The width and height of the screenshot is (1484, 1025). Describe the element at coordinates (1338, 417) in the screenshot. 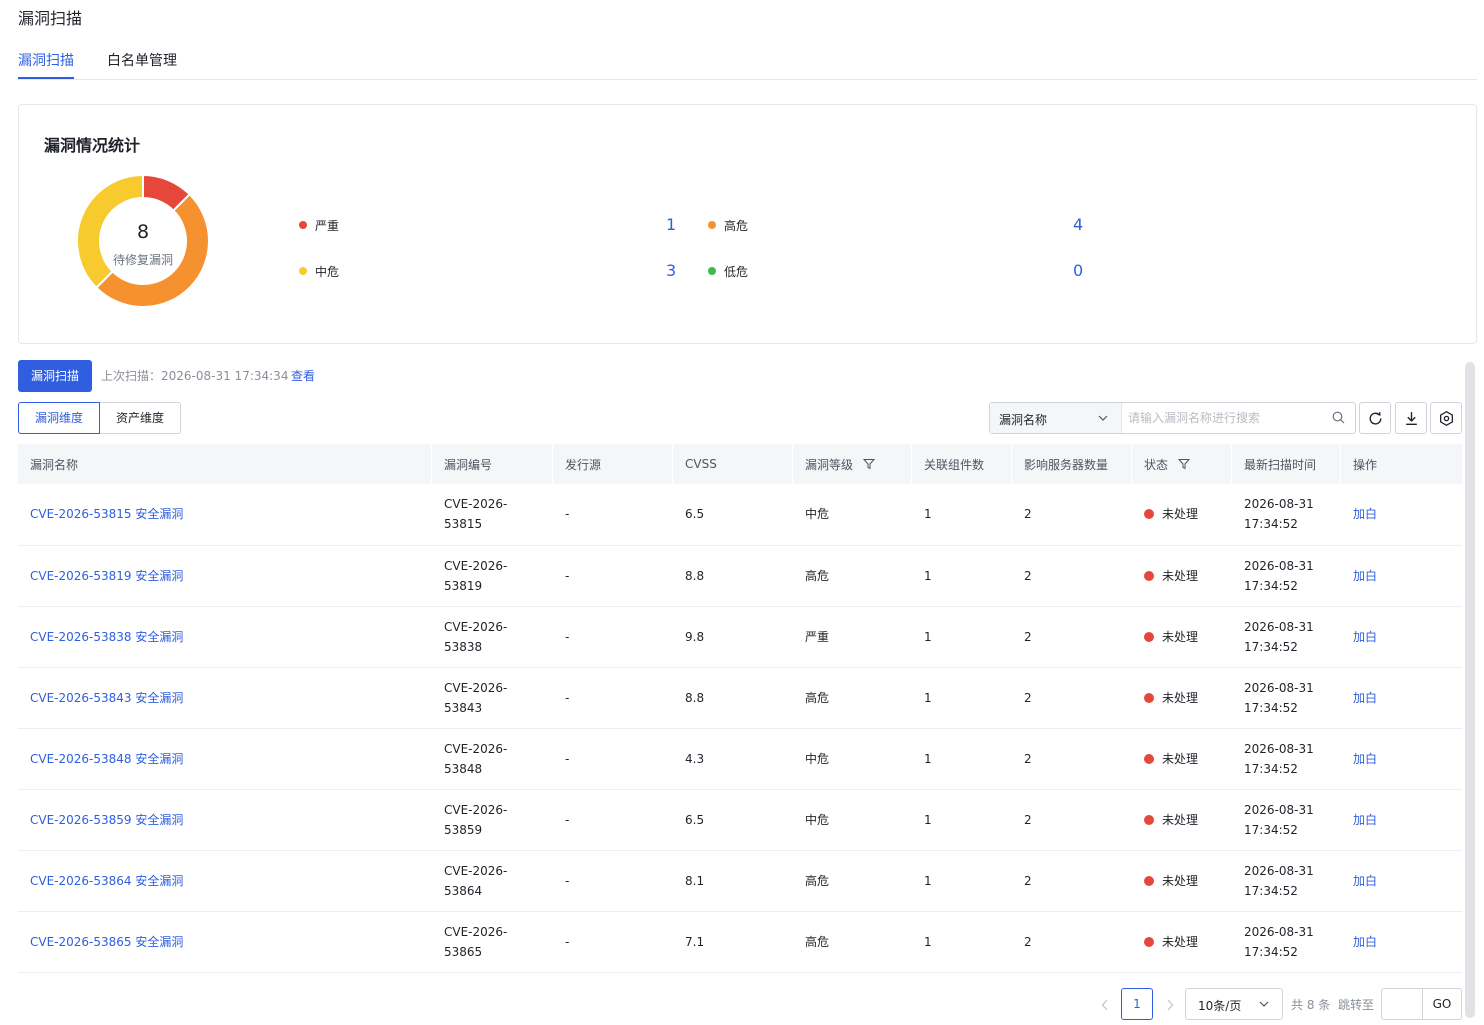

I see `search-icon` at that location.